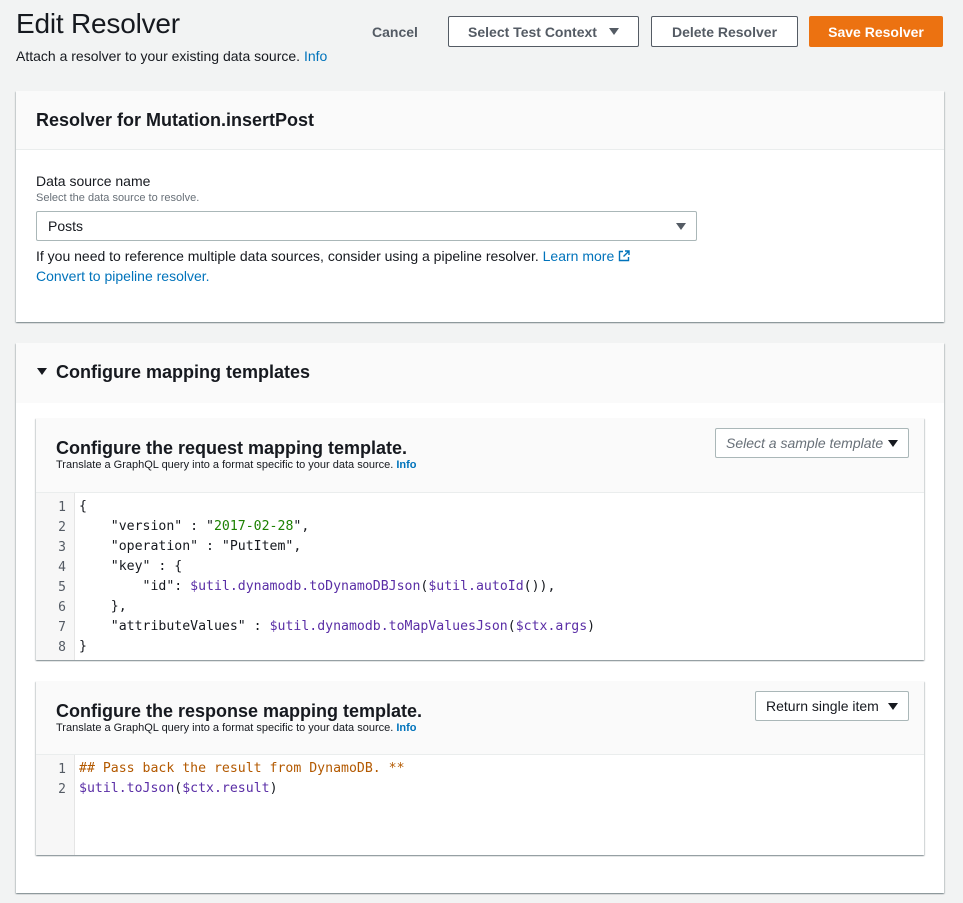 The height and width of the screenshot is (903, 963). Describe the element at coordinates (822, 706) in the screenshot. I see `response-type-value: Return single item` at that location.